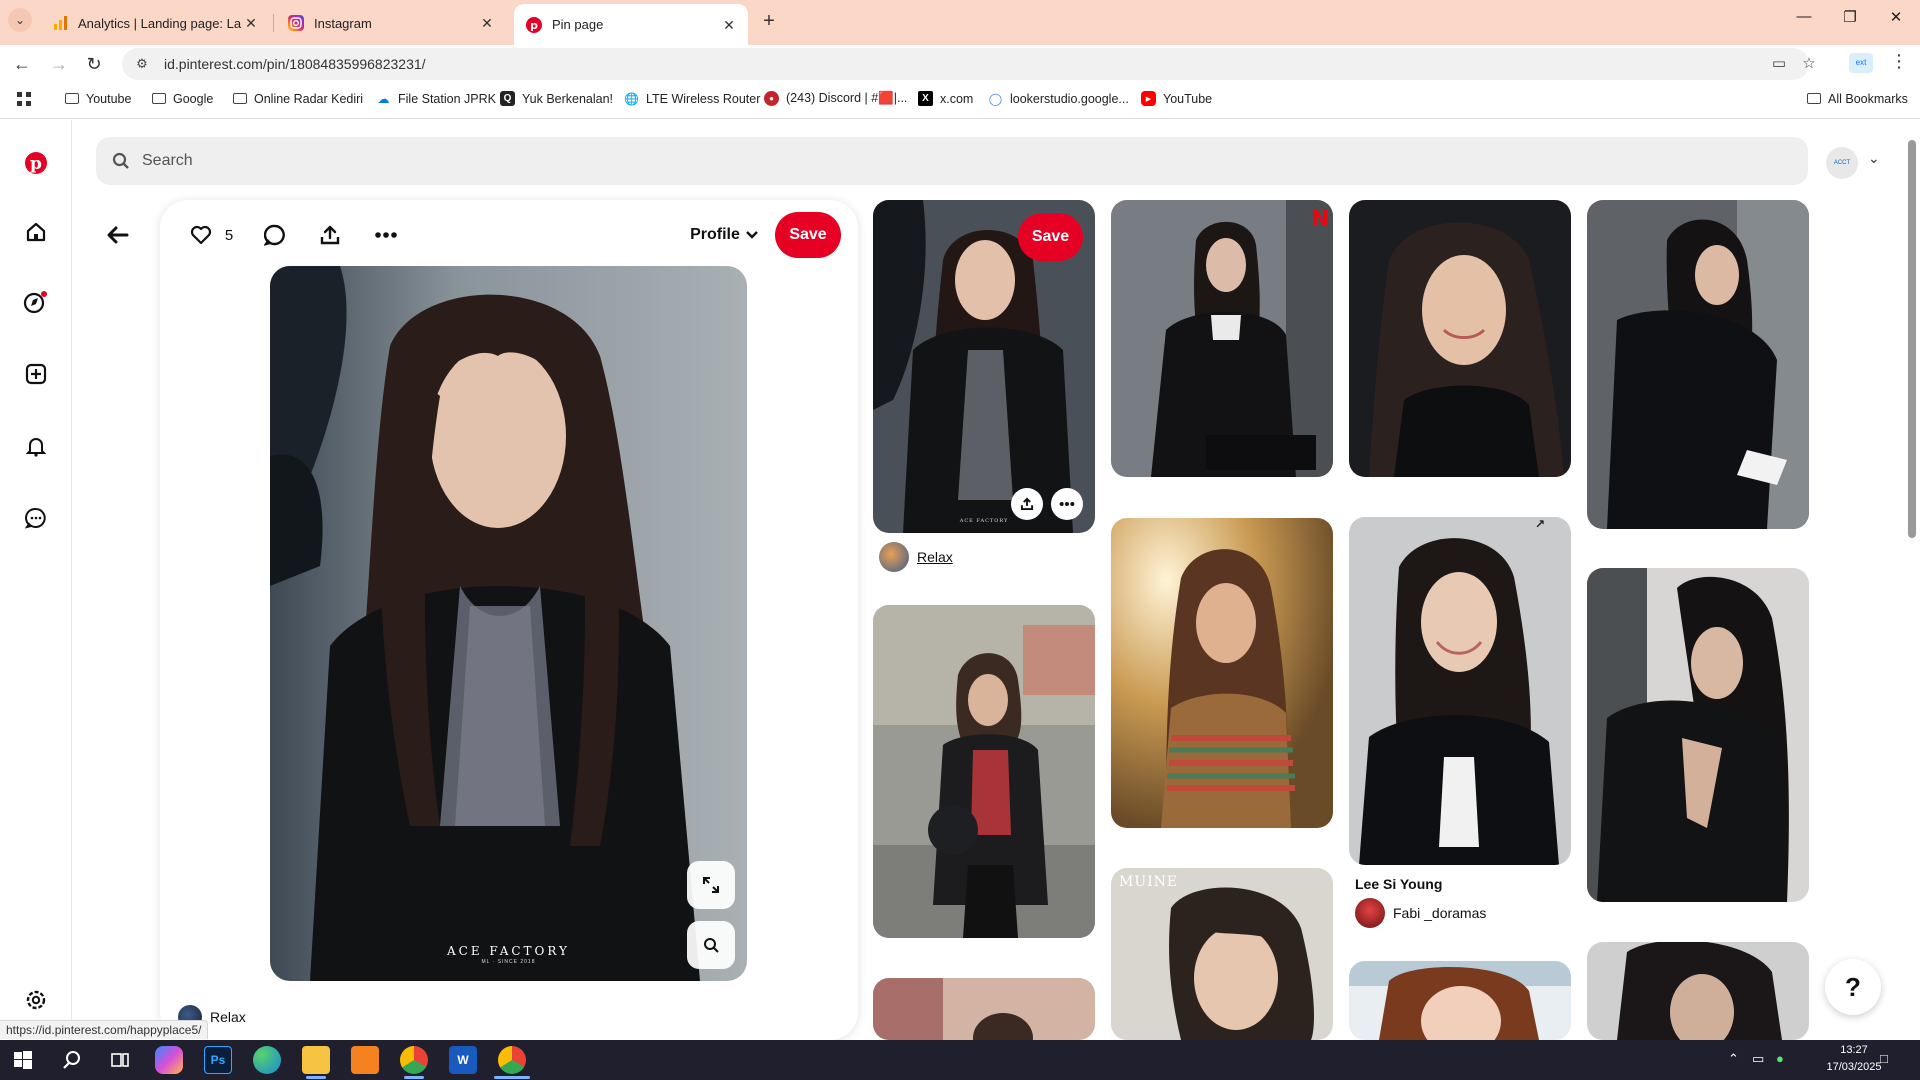 This screenshot has height=1080, width=1920. I want to click on window-close-button: ✕, so click(1896, 20).